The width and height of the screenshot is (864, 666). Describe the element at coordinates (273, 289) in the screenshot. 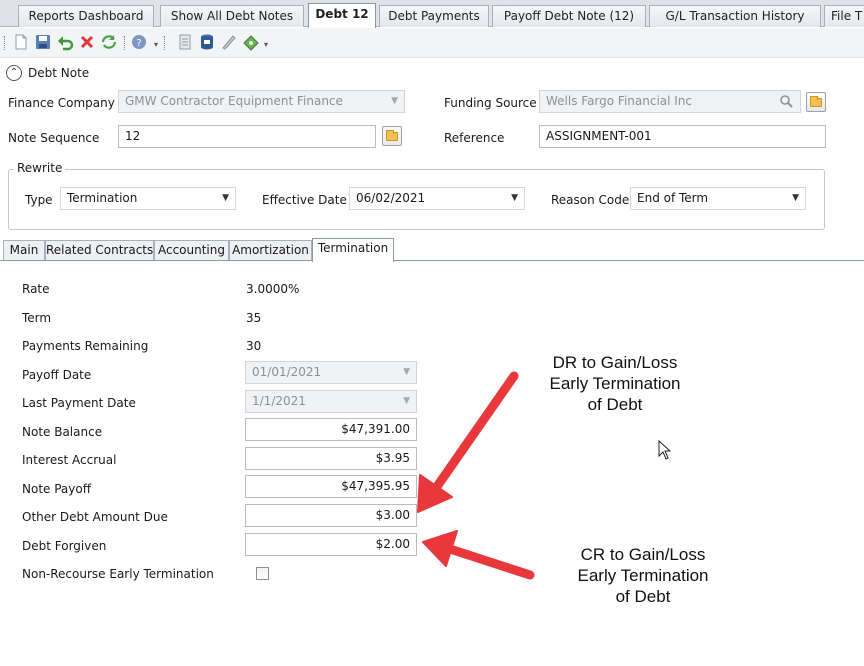

I see `rate-value: 3.0000%` at that location.